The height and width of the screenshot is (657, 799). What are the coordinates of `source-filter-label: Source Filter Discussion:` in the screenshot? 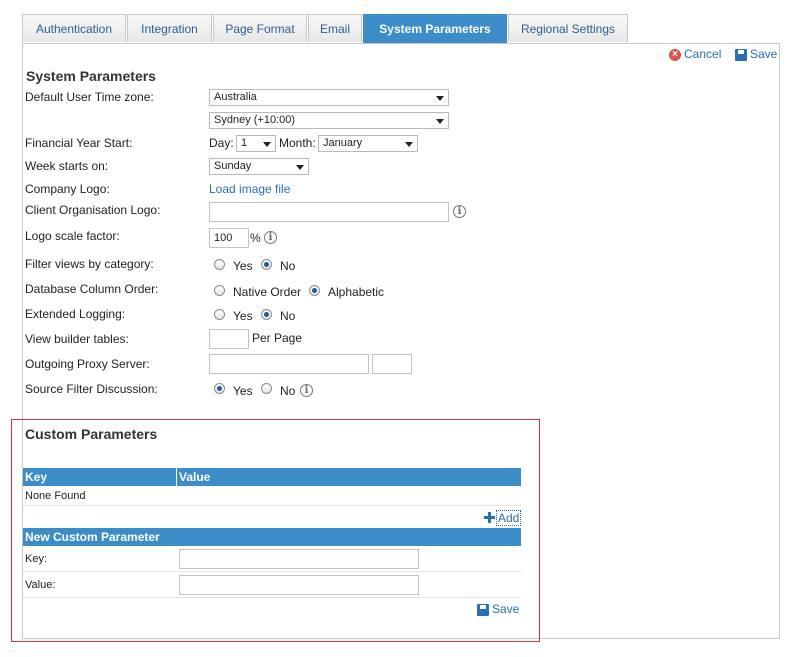 It's located at (91, 389).